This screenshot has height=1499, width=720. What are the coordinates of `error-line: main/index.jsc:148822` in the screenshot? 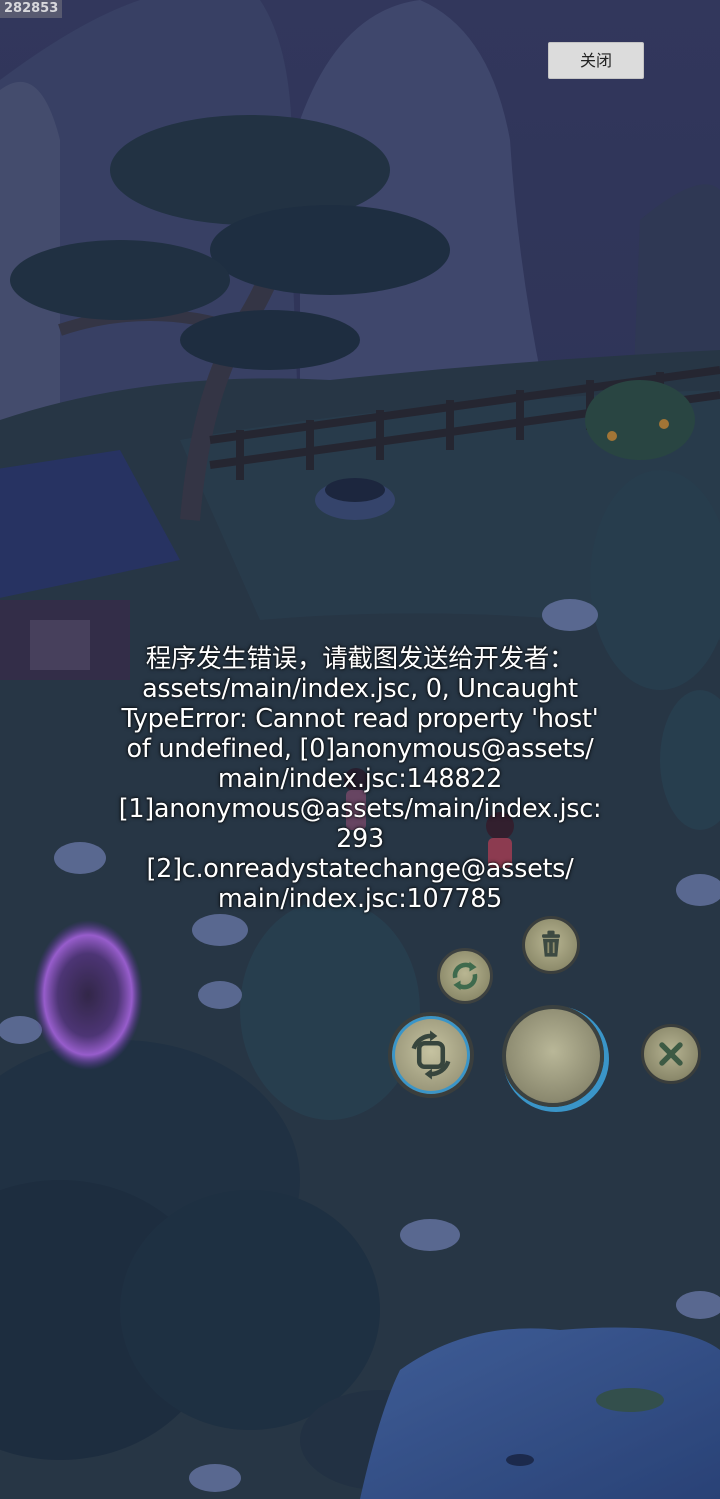 It's located at (360, 779).